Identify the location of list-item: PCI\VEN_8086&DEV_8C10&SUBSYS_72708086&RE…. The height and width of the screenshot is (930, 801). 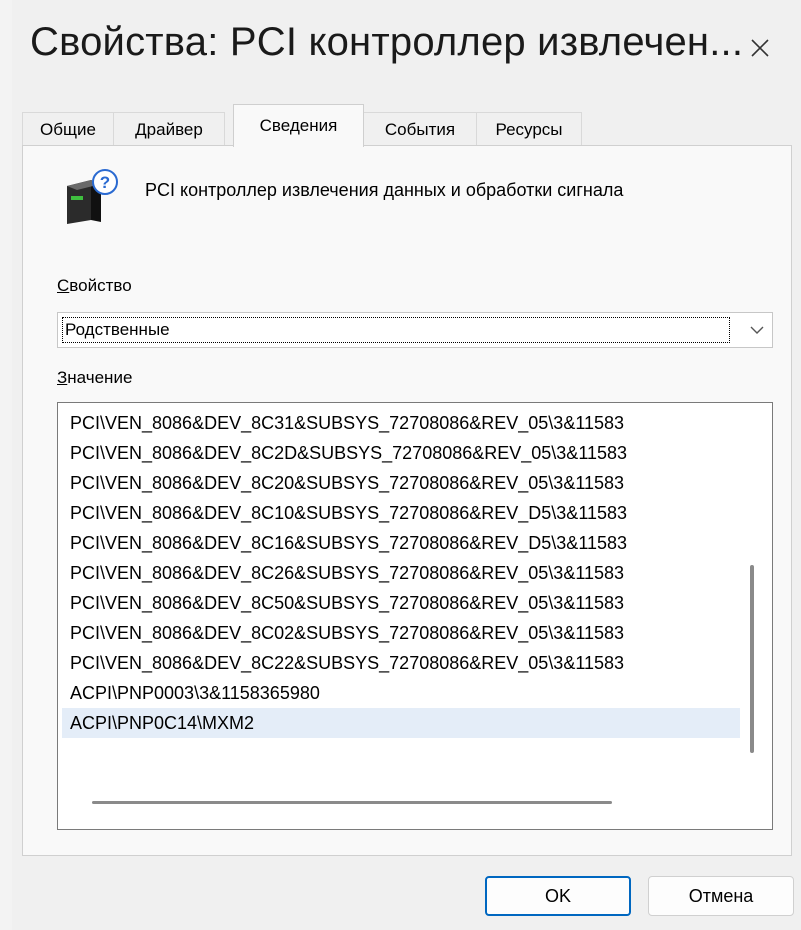
(407, 513).